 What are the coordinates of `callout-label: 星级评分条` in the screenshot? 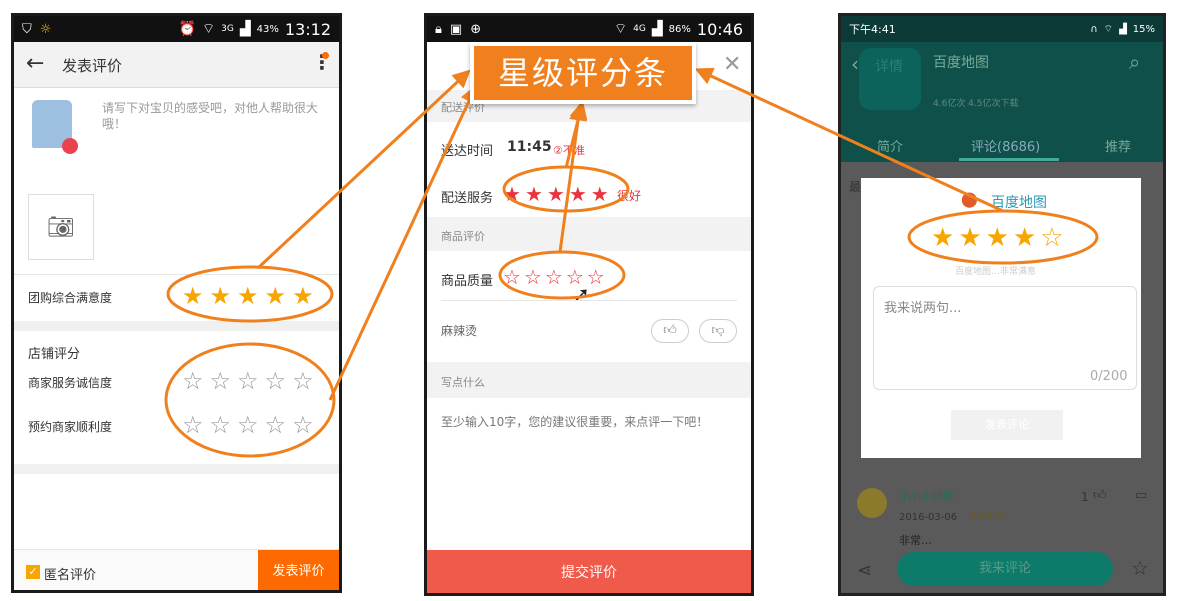 It's located at (583, 73).